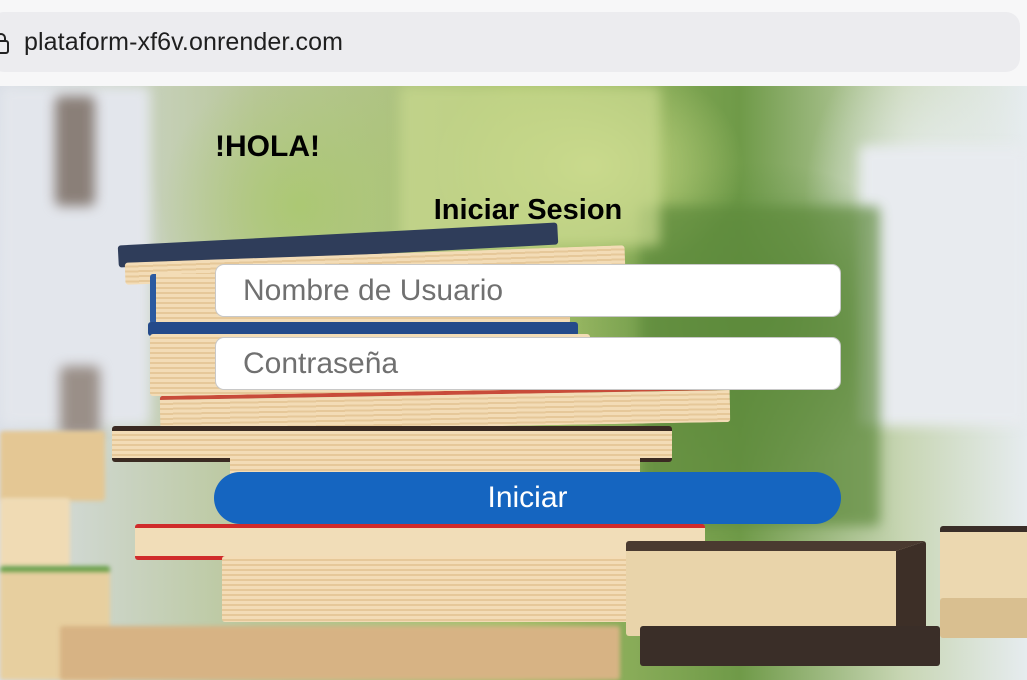 Image resolution: width=1027 pixels, height=680 pixels. What do you see at coordinates (183, 42) in the screenshot?
I see `url-text: plataform-xf6v.onrender.com` at bounding box center [183, 42].